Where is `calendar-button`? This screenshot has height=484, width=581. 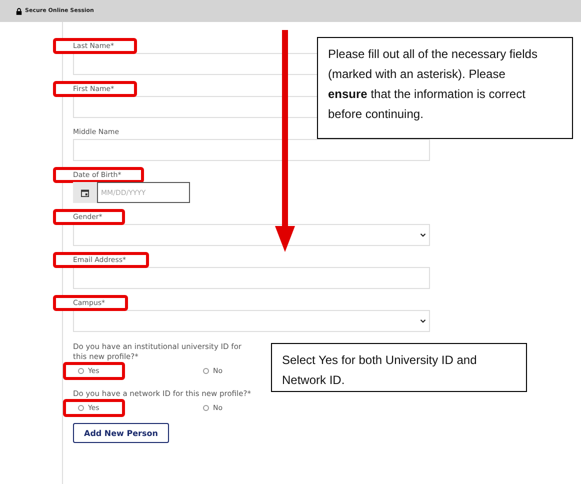
calendar-button is located at coordinates (85, 192).